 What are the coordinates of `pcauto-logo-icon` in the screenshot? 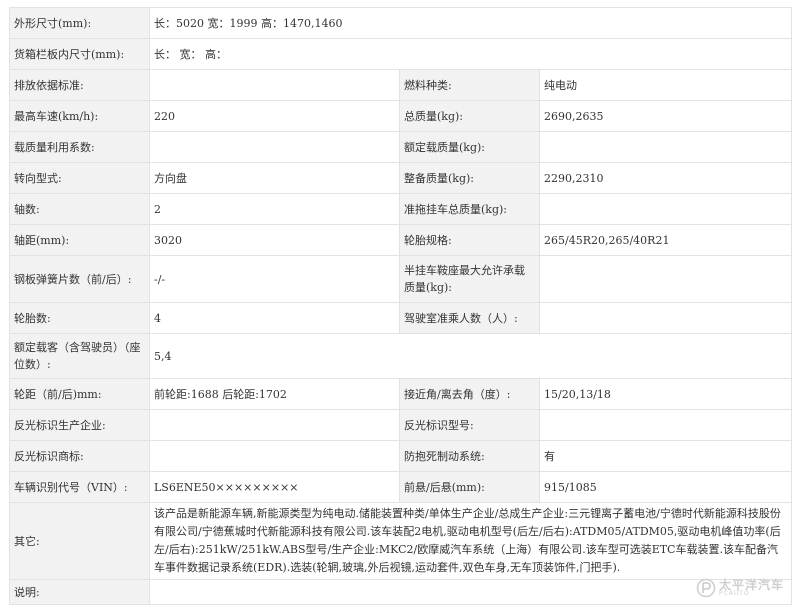 It's located at (706, 588).